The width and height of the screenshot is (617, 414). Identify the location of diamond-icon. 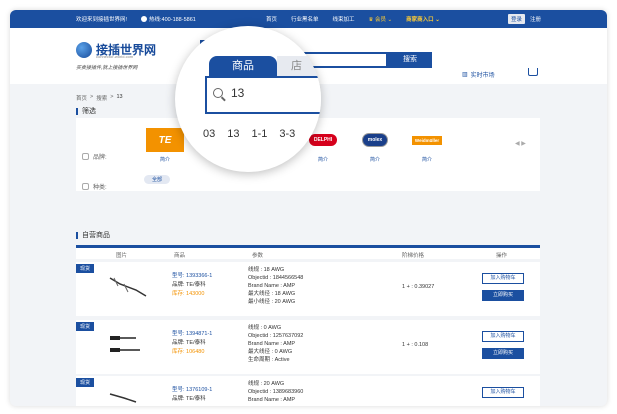
(85, 156).